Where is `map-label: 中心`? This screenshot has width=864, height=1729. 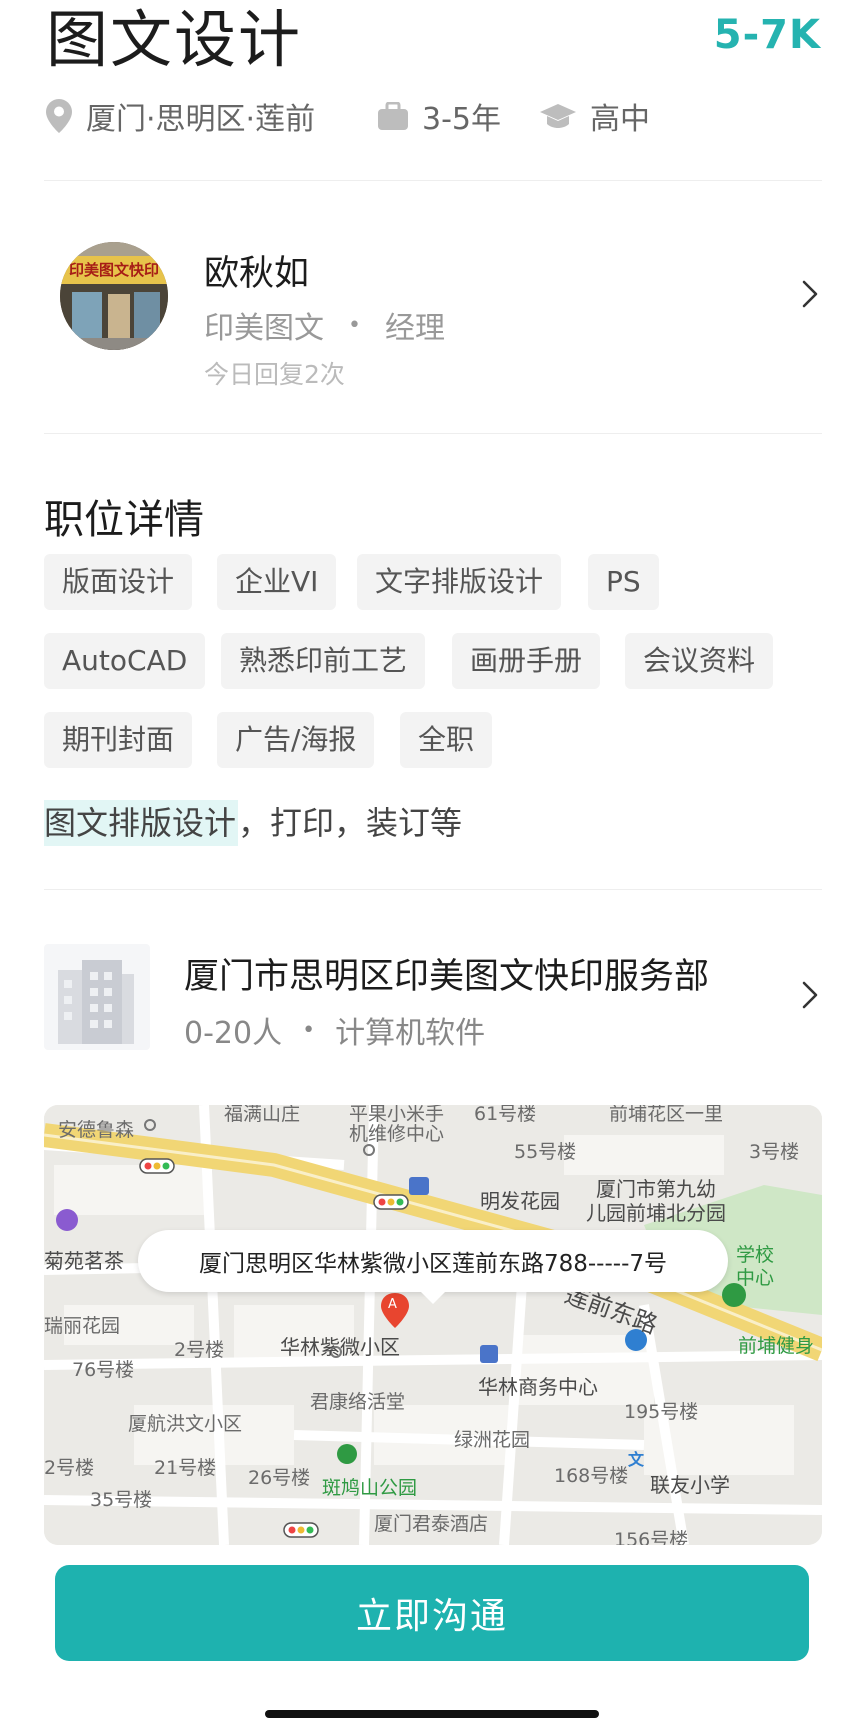
map-label: 中心 is located at coordinates (755, 1278).